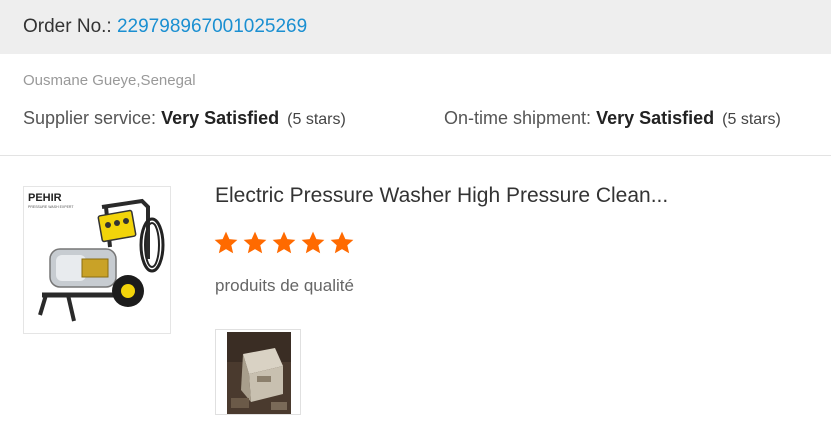  What do you see at coordinates (220, 118) in the screenshot?
I see `supplier-service-value: Very Satisfied` at bounding box center [220, 118].